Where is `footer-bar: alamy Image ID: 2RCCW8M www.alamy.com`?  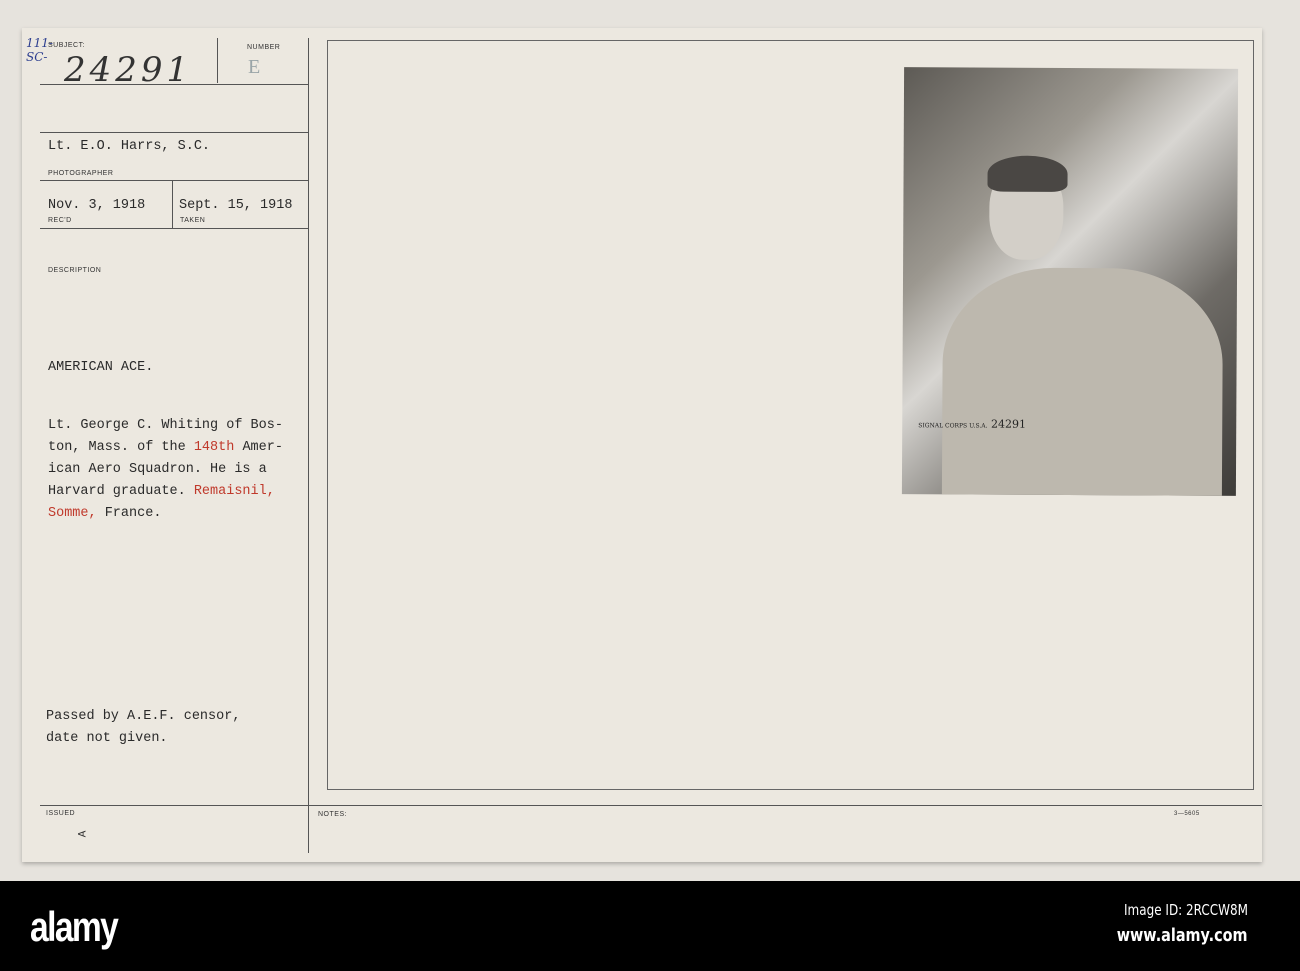 footer-bar: alamy Image ID: 2RCCW8M www.alamy.com is located at coordinates (650, 926).